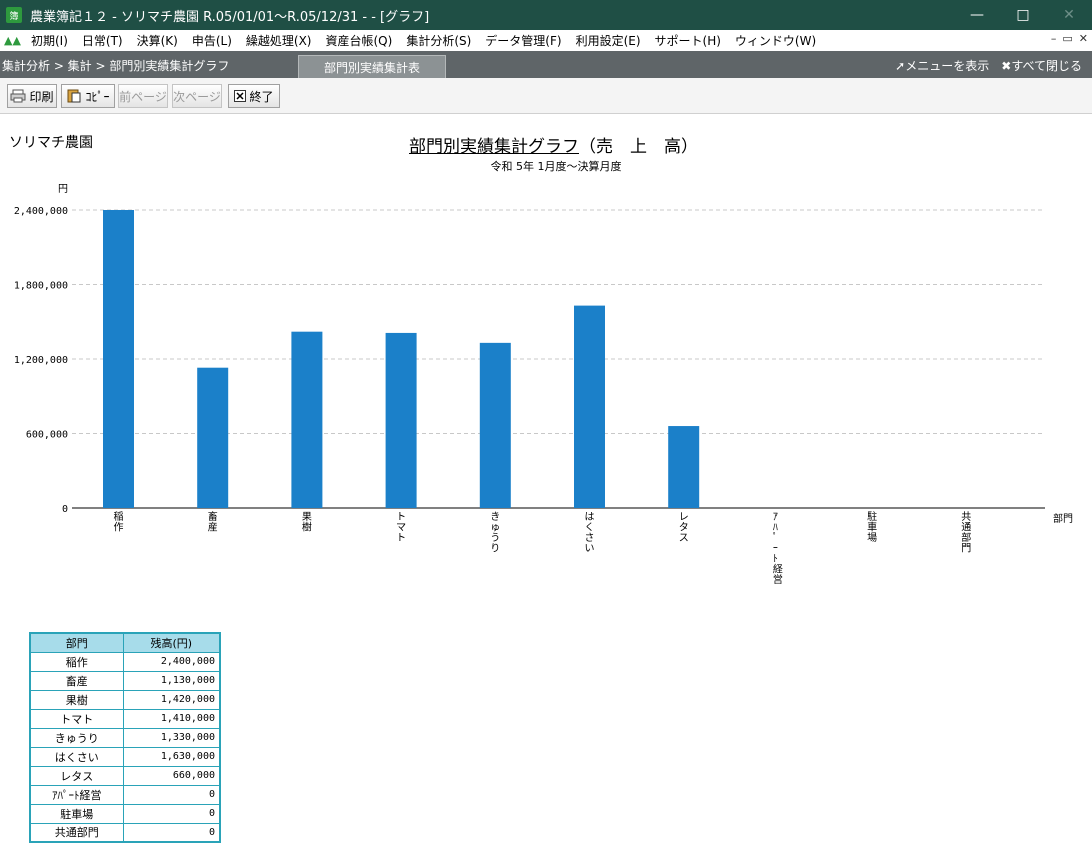 This screenshot has height=847, width=1092. I want to click on menu-carryover: 繰越処理(X), so click(279, 40).